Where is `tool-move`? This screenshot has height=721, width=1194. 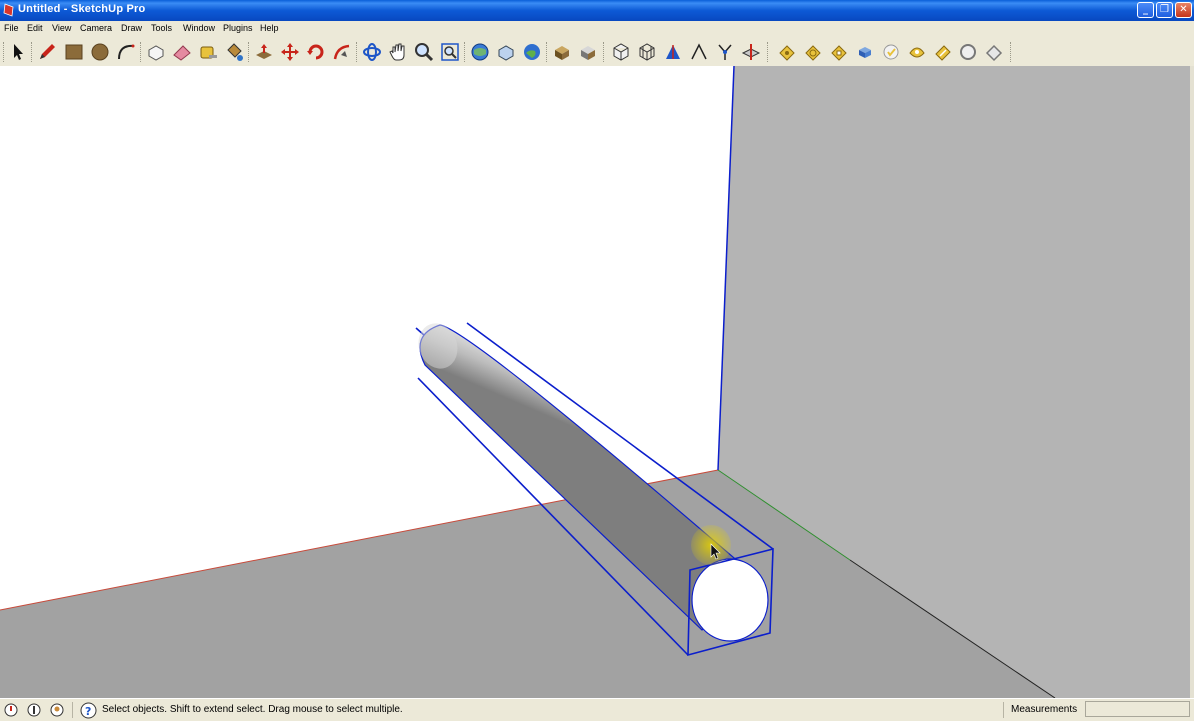 tool-move is located at coordinates (290, 52).